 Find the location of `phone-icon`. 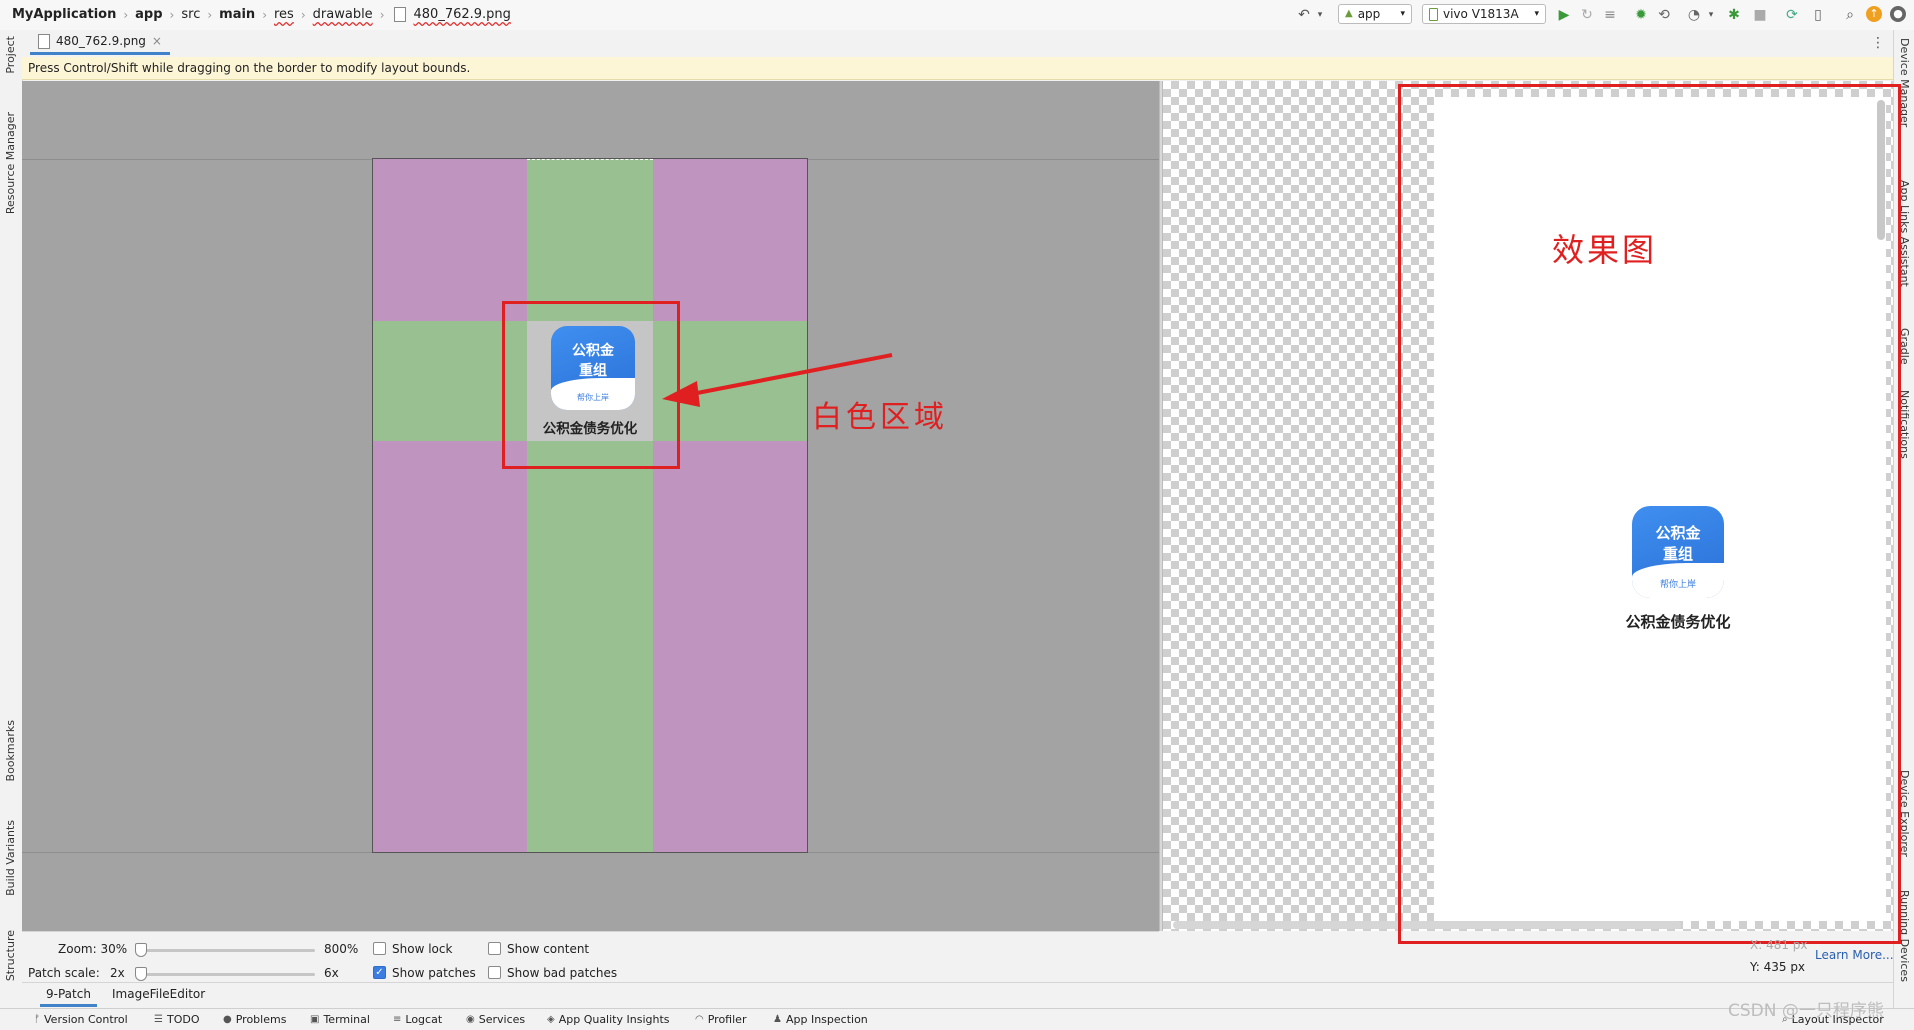

phone-icon is located at coordinates (1433, 14).